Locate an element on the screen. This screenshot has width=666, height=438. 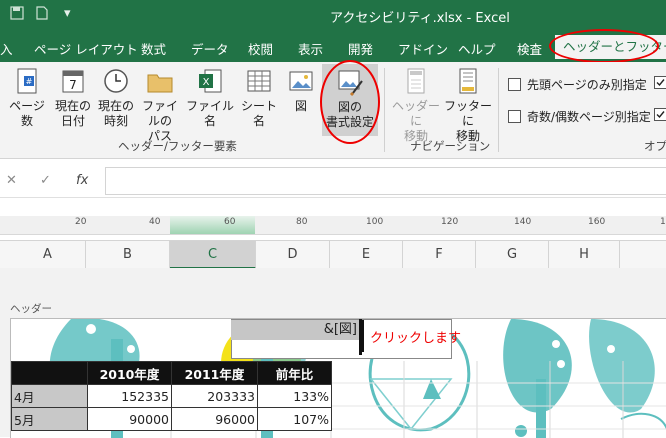
ruler-number: 120 is located at coordinates (450, 222).